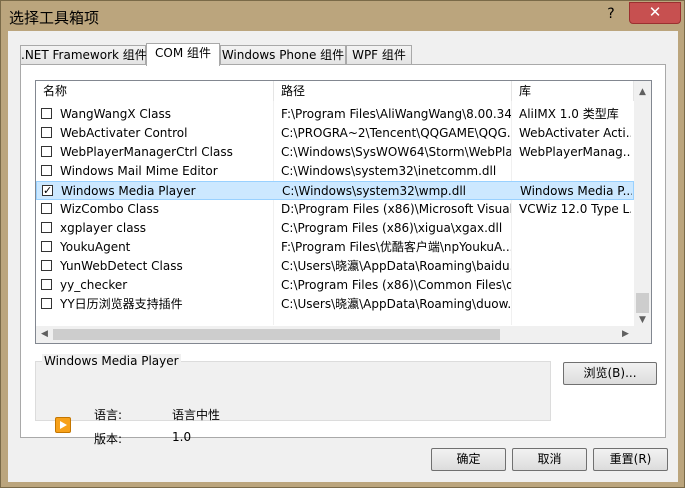  I want to click on list-header: 名称 路径 库, so click(343, 91).